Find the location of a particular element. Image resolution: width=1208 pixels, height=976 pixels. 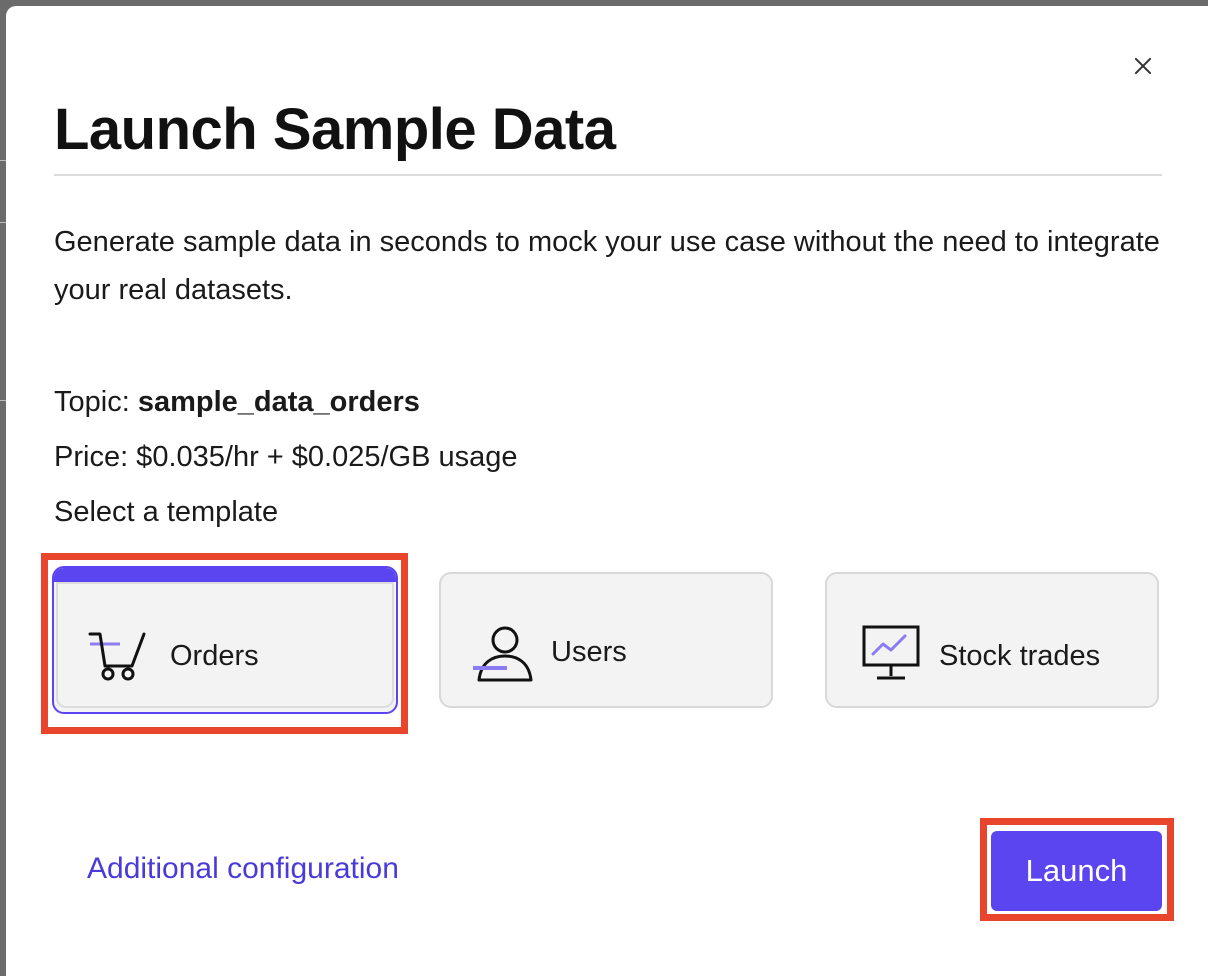

template-label-users: Users is located at coordinates (589, 652).